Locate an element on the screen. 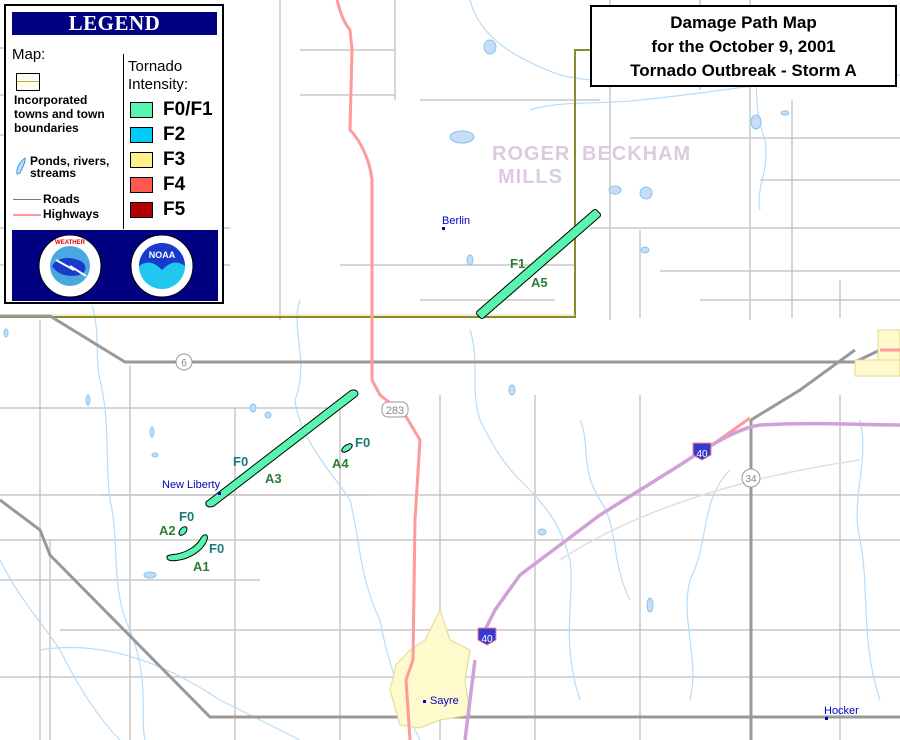 The height and width of the screenshot is (740, 900). noaa-logo-text: NOAA is located at coordinates (162, 255).